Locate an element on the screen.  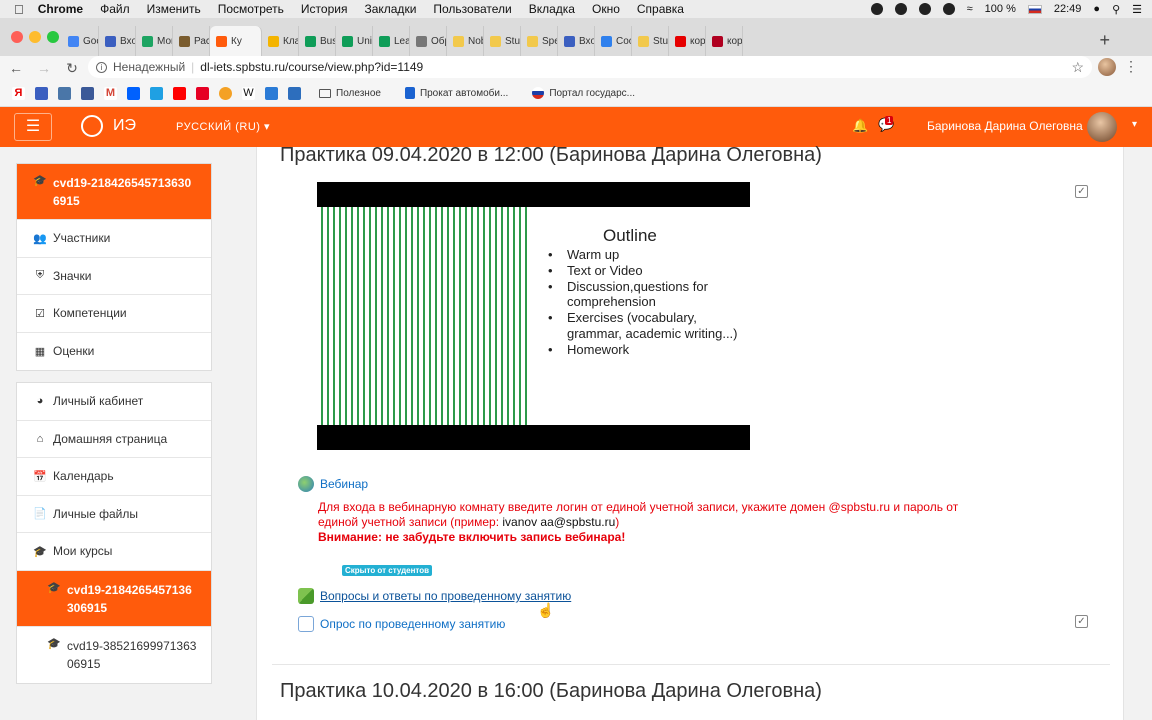
app-icon is located at coordinates (156, 93).